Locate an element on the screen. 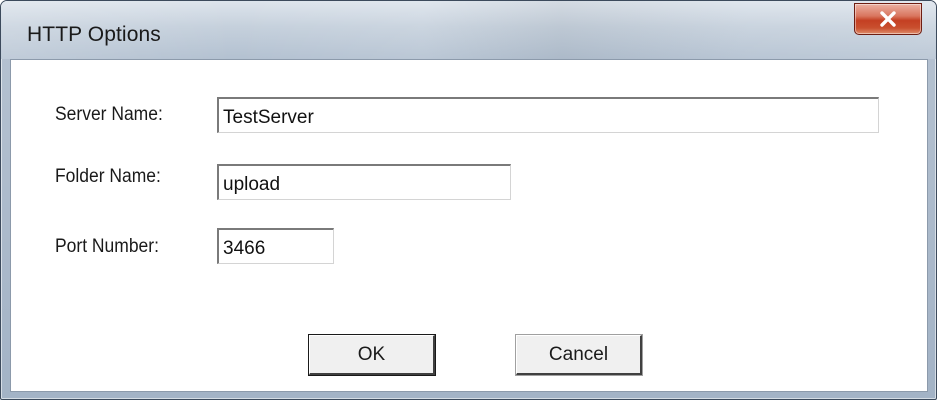 The image size is (937, 400). ok-button: OK is located at coordinates (372, 355).